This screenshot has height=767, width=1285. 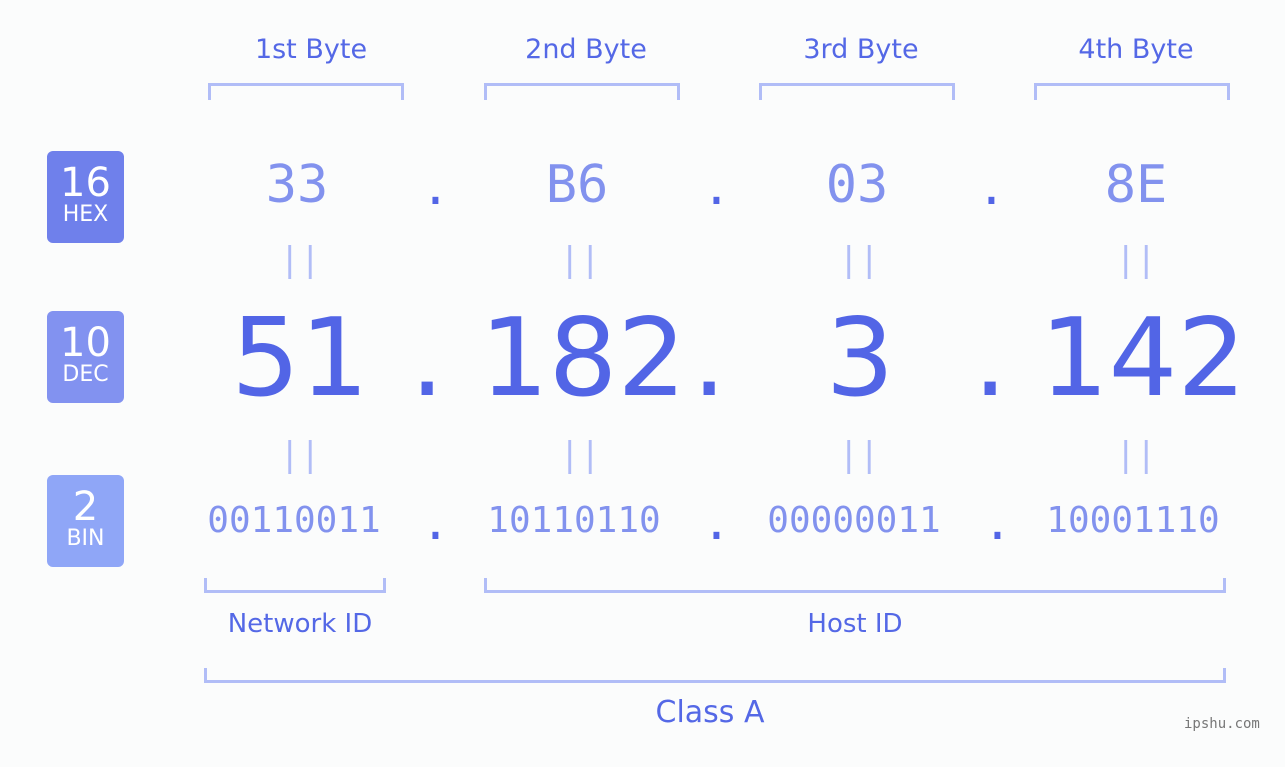 I want to click on hex-badge: 16 HEX, so click(x=85, y=197).